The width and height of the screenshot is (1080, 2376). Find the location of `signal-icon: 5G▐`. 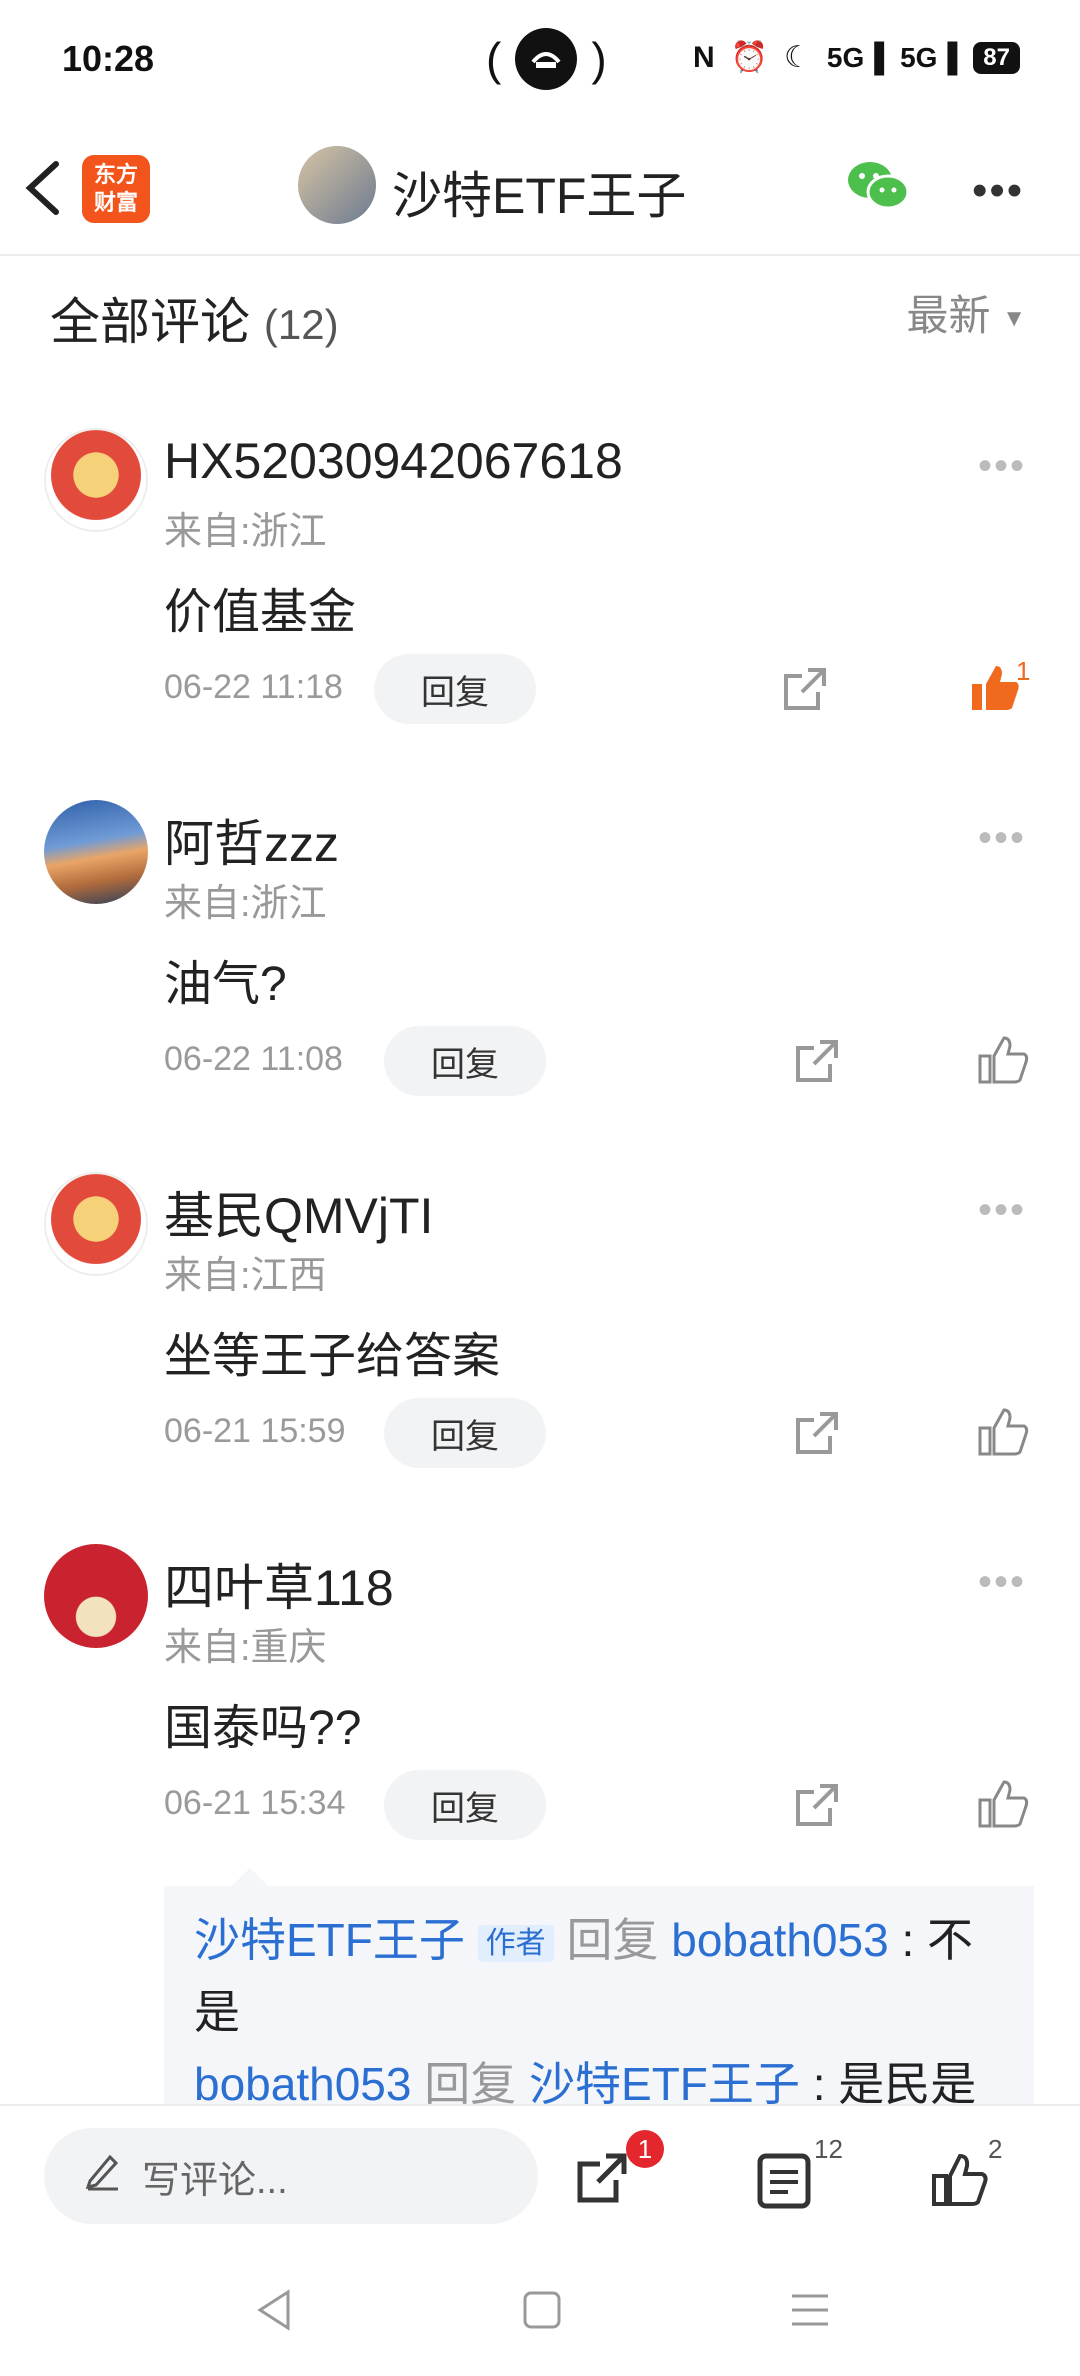

signal-icon: 5G▐ is located at coordinates (855, 57).